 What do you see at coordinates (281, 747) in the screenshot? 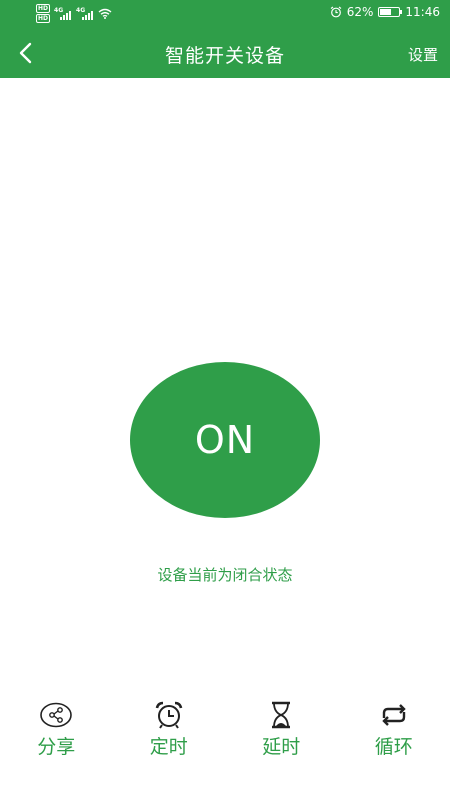
I see `delay-label: 延时` at bounding box center [281, 747].